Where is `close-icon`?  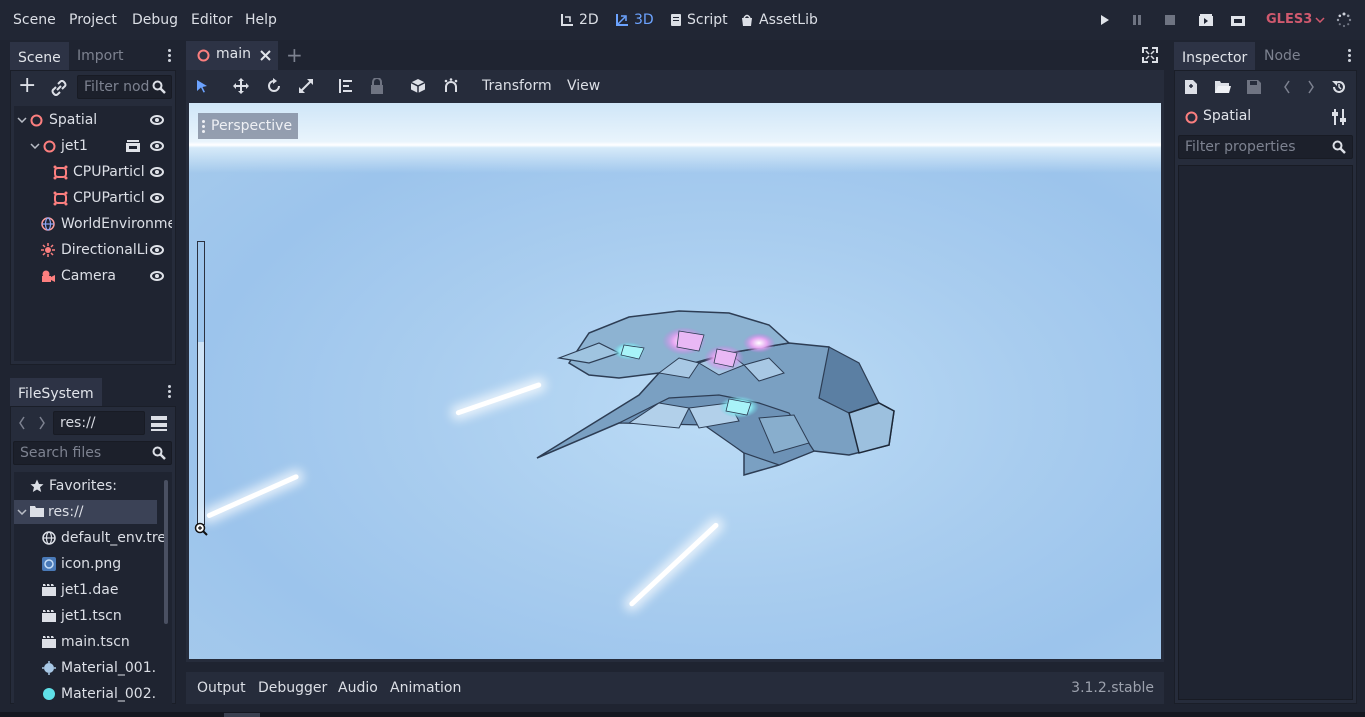 close-icon is located at coordinates (265, 55).